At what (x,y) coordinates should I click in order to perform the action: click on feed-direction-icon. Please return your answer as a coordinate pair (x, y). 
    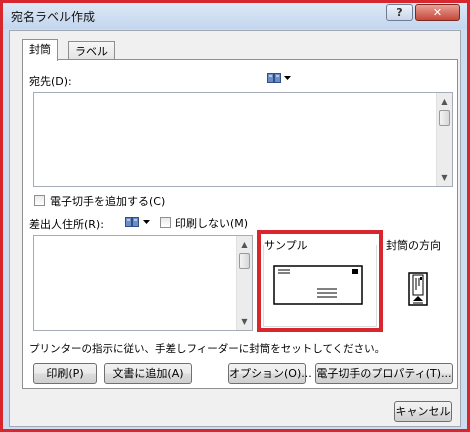
    Looking at the image, I should click on (418, 289).